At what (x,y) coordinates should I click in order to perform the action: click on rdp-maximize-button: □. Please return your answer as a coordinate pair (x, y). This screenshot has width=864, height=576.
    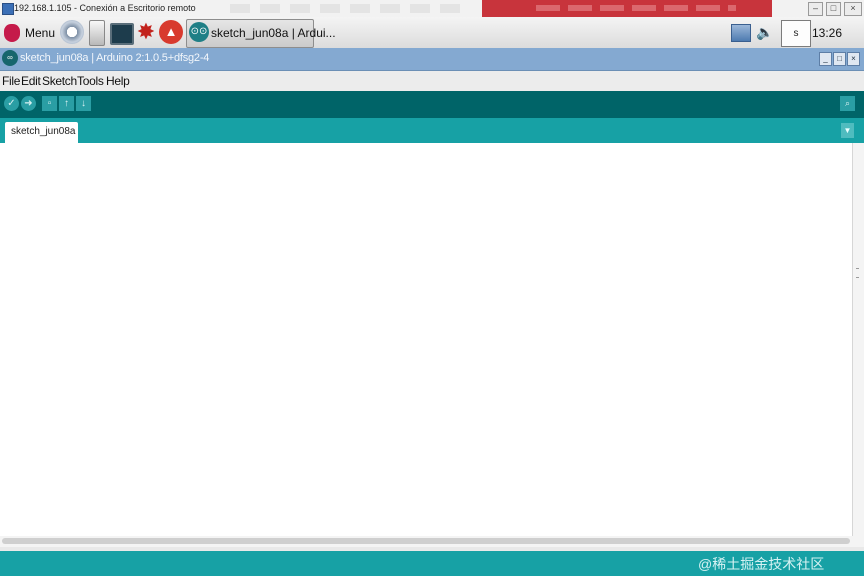
    Looking at the image, I should click on (833, 9).